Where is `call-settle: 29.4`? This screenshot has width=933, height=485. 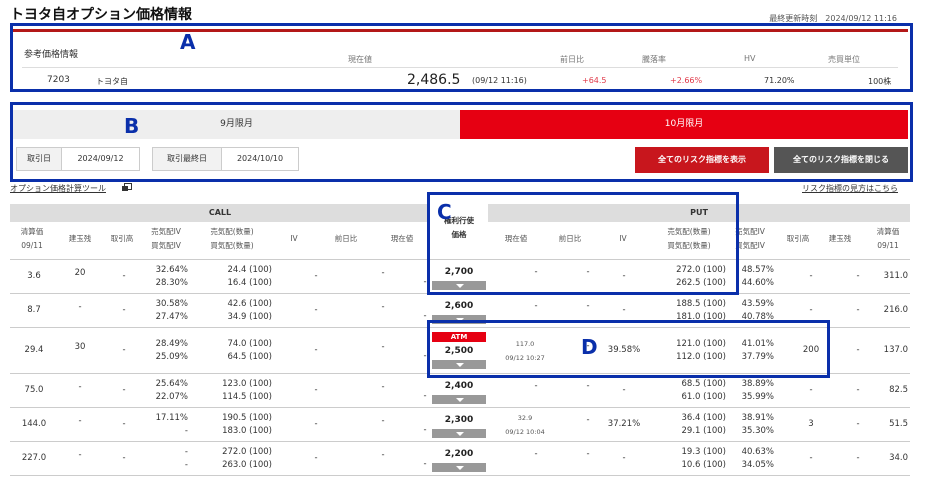 call-settle: 29.4 is located at coordinates (34, 350).